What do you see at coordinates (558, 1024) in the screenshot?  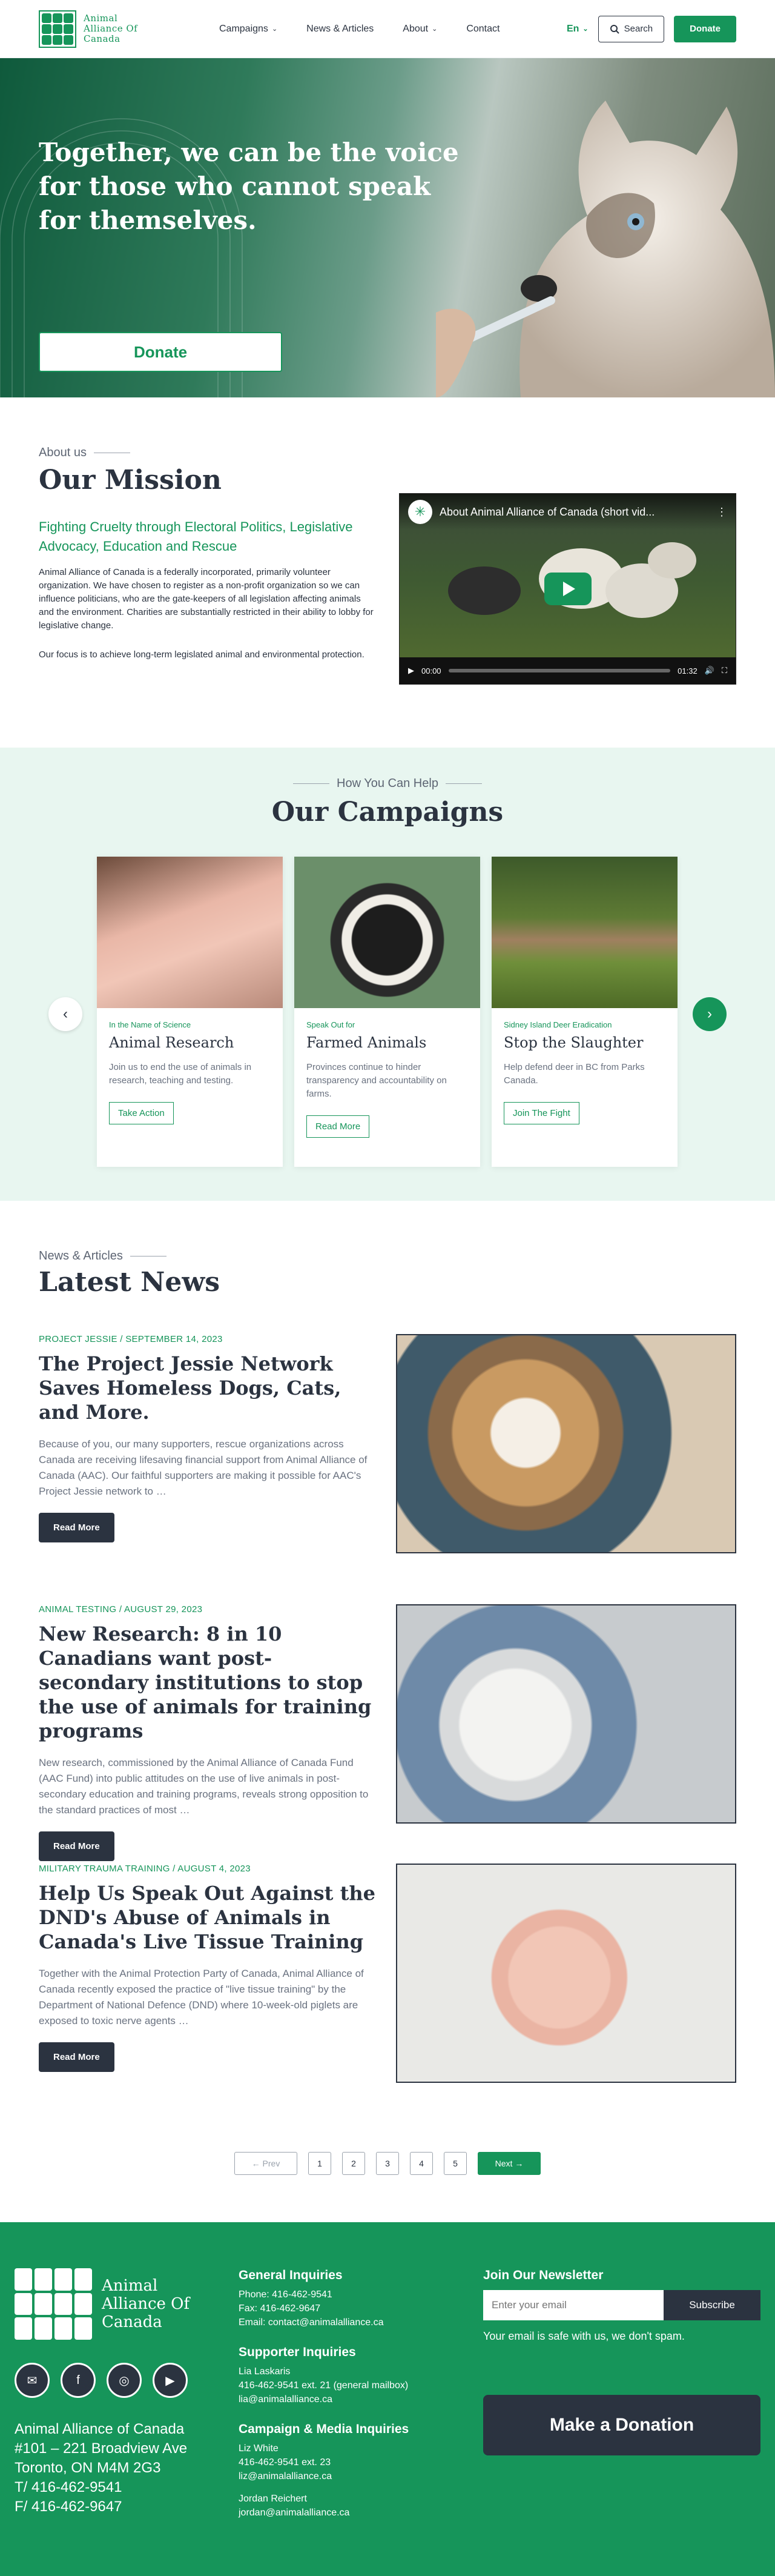 I see `campaign-tag: Sidney Island Deer Eradication` at bounding box center [558, 1024].